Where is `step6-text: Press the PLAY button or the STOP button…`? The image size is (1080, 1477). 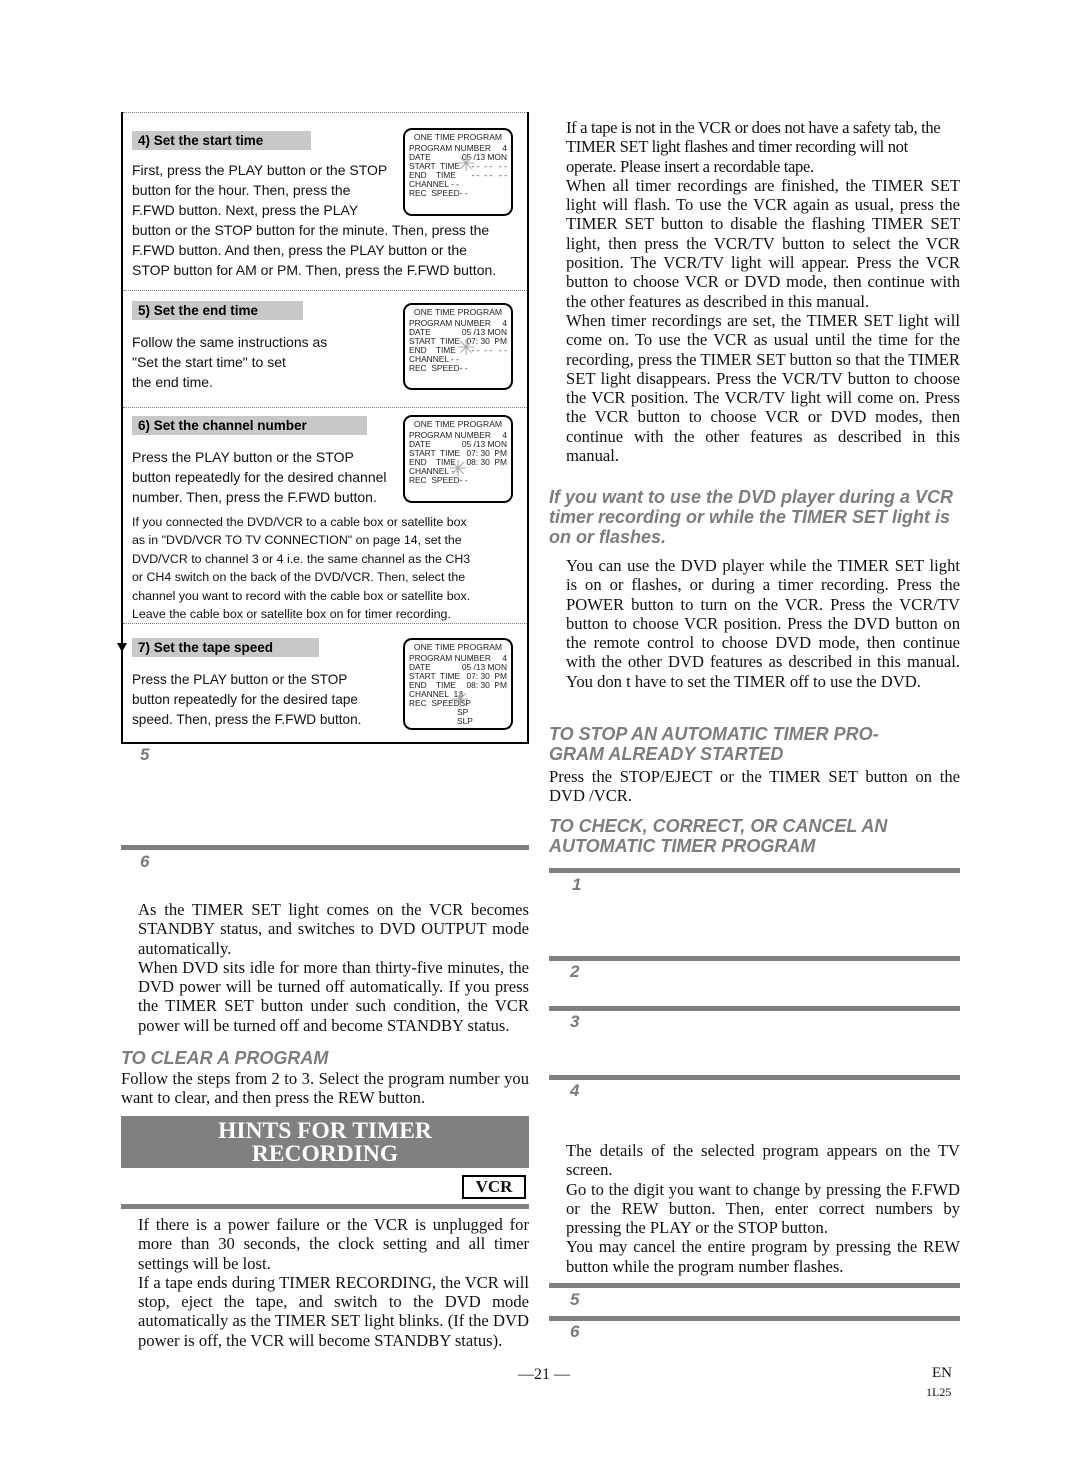
step6-text: Press the PLAY button or the STOP button… is located at coordinates (272, 477).